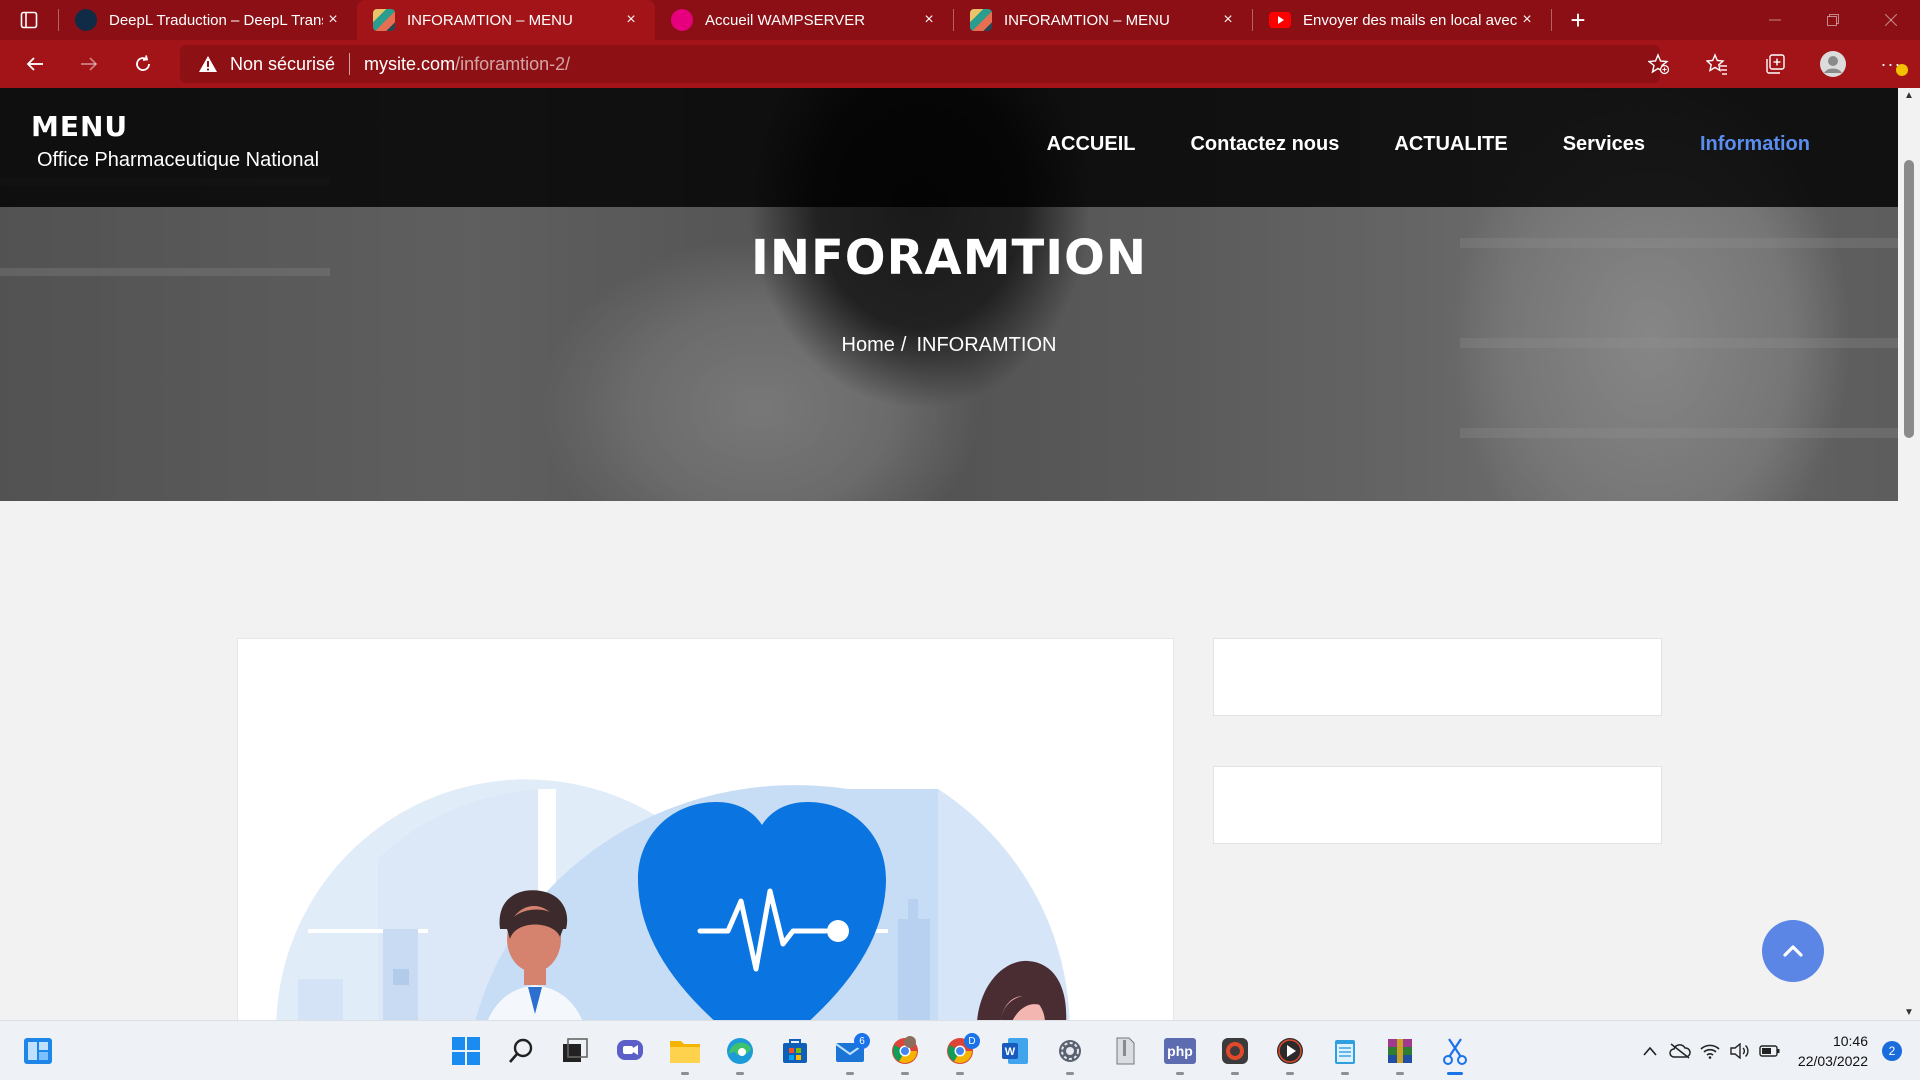  Describe the element at coordinates (79, 126) in the screenshot. I see `site-logo: MENU` at that location.